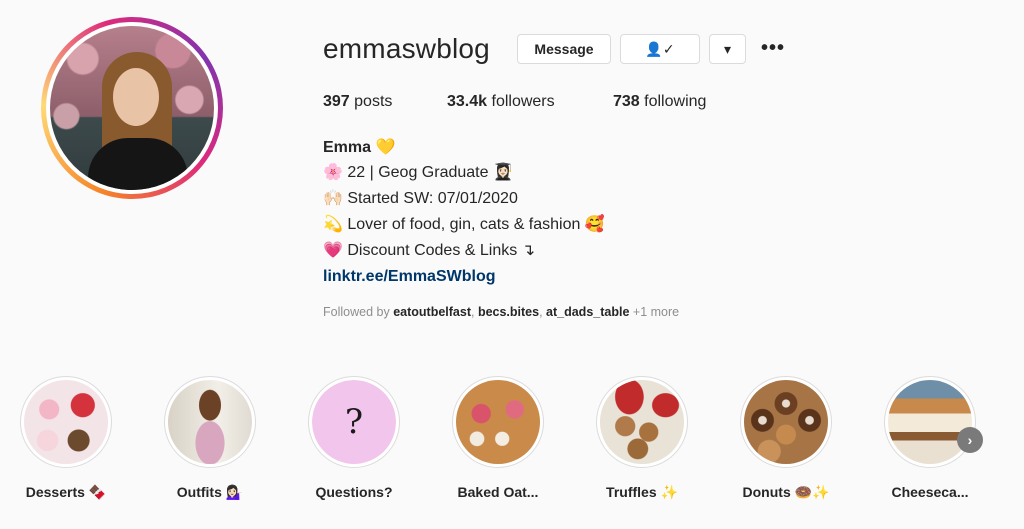 This screenshot has height=529, width=1024. I want to click on followers-label: followers, so click(523, 101).